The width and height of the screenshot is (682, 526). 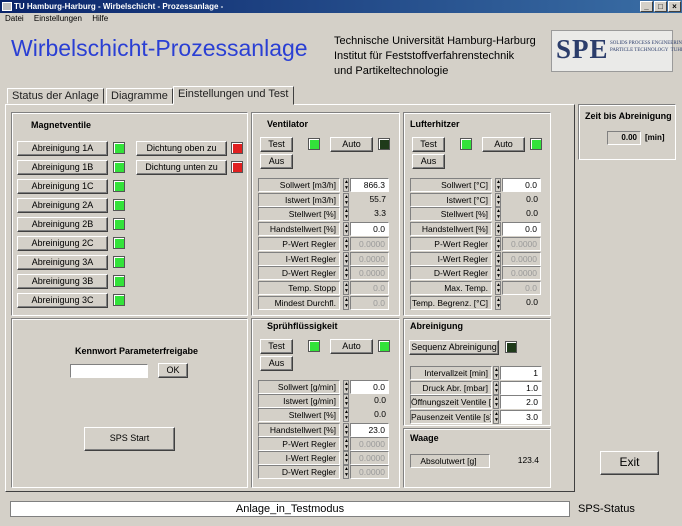 I want to click on abreinigung-param-value: 1, so click(x=521, y=373).